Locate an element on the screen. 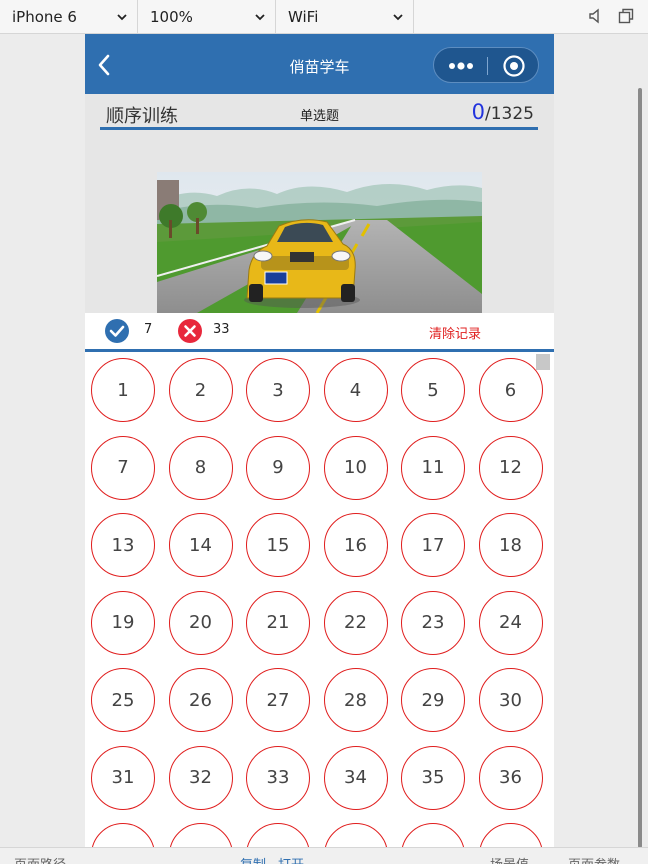 This screenshot has width=648, height=864. question-number-button: 27 is located at coordinates (278, 700).